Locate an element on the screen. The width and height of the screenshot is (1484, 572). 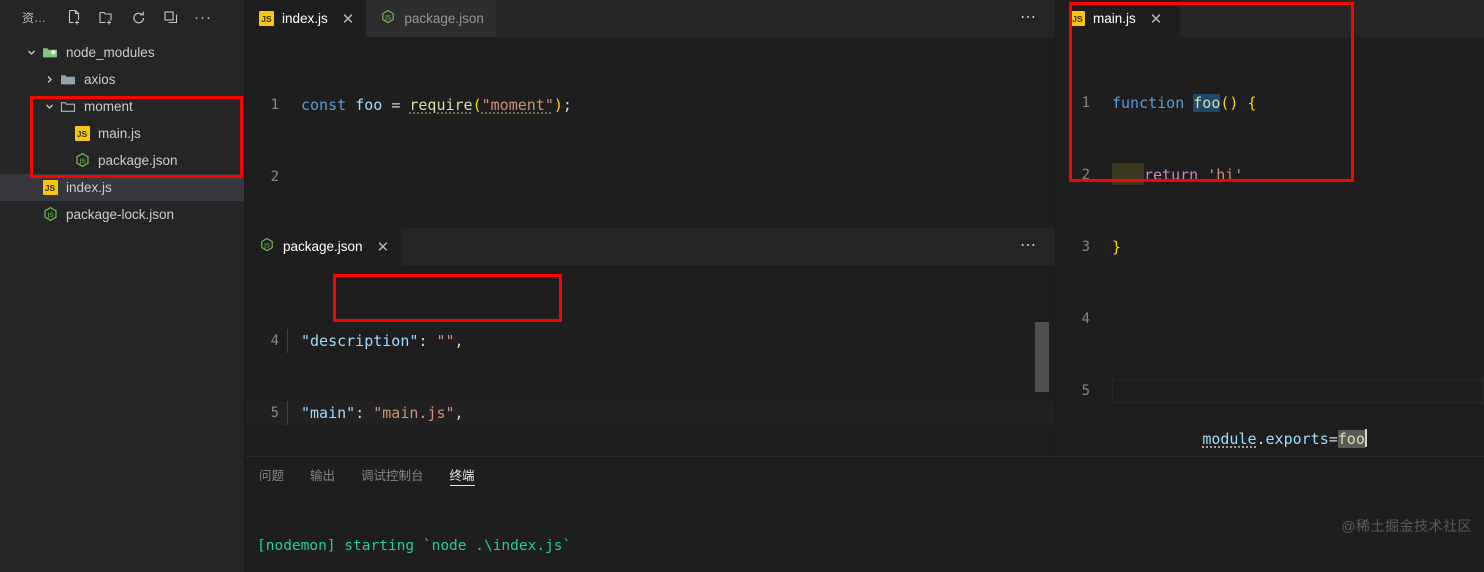
editor-tabbar-main-js: JS main.js ✕ is located at coordinates (1270, 18).